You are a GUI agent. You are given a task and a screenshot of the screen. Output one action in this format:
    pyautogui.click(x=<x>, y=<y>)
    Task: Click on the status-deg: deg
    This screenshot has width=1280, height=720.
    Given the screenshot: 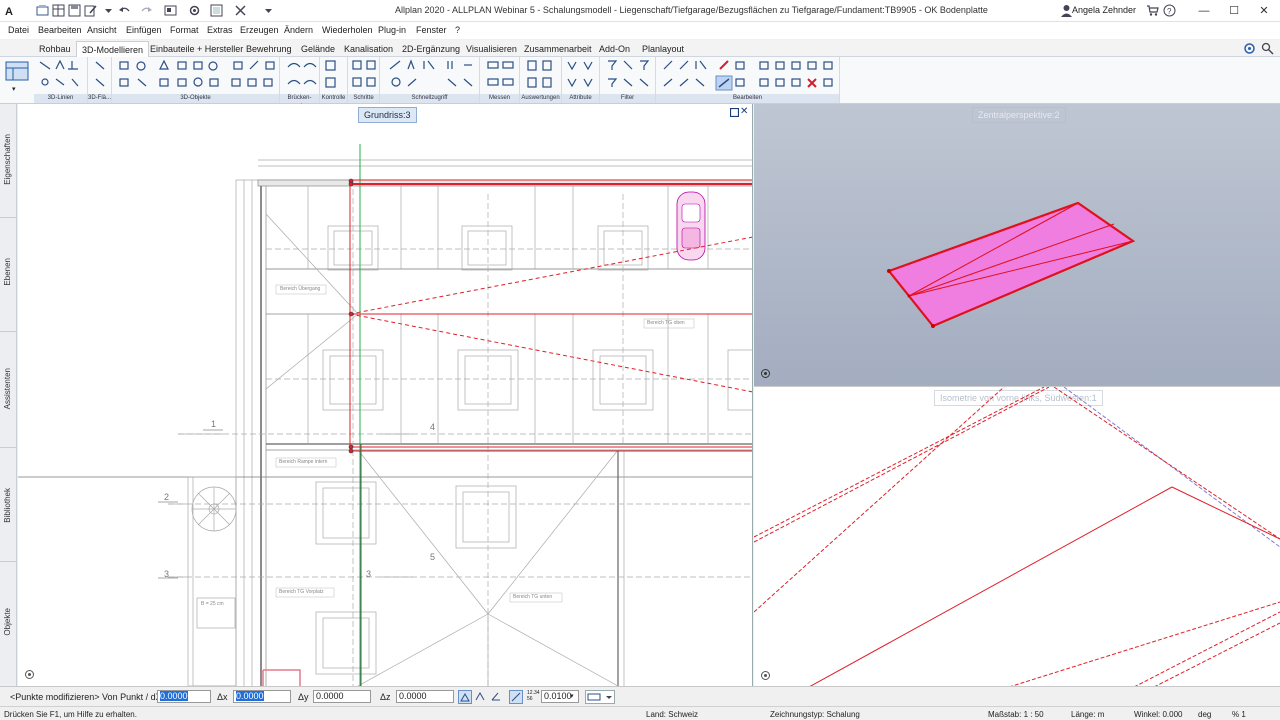 What is the action you would take?
    pyautogui.click(x=1204, y=714)
    